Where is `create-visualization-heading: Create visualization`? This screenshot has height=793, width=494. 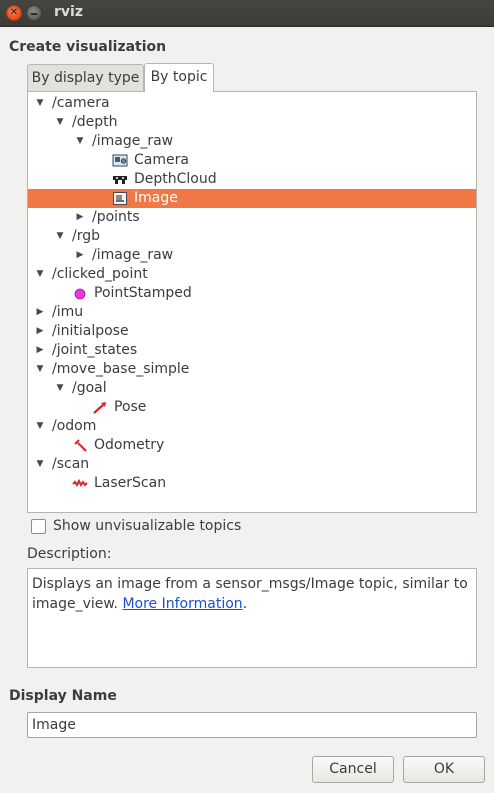 create-visualization-heading: Create visualization is located at coordinates (88, 47).